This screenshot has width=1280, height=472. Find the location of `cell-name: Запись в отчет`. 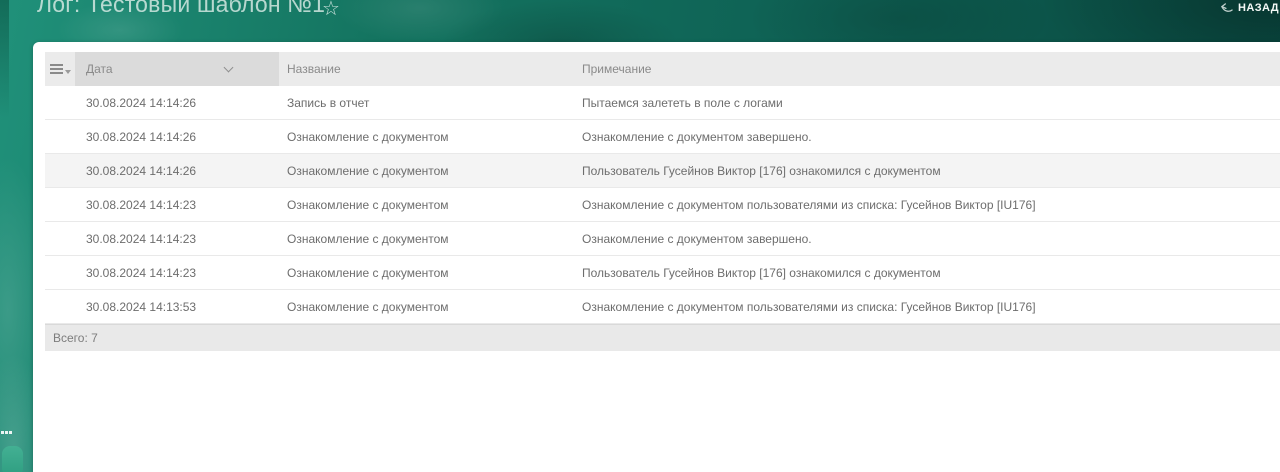

cell-name: Запись в отчет is located at coordinates (328, 102).